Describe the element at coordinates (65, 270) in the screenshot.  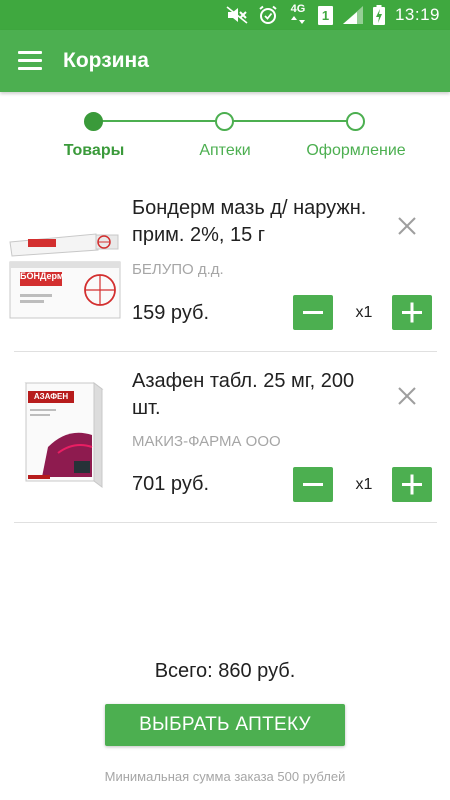
I see `bonderm-package-image: БОНДерм` at that location.